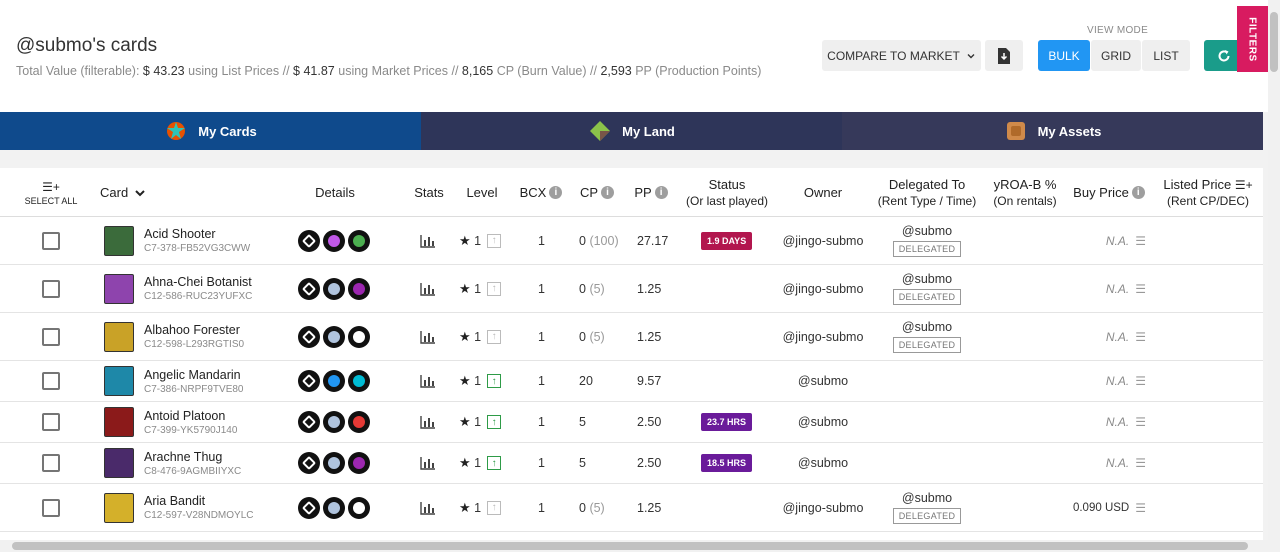 The image size is (1280, 552). Describe the element at coordinates (1116, 55) in the screenshot. I see `view-mode-grid-button: GRID` at that location.